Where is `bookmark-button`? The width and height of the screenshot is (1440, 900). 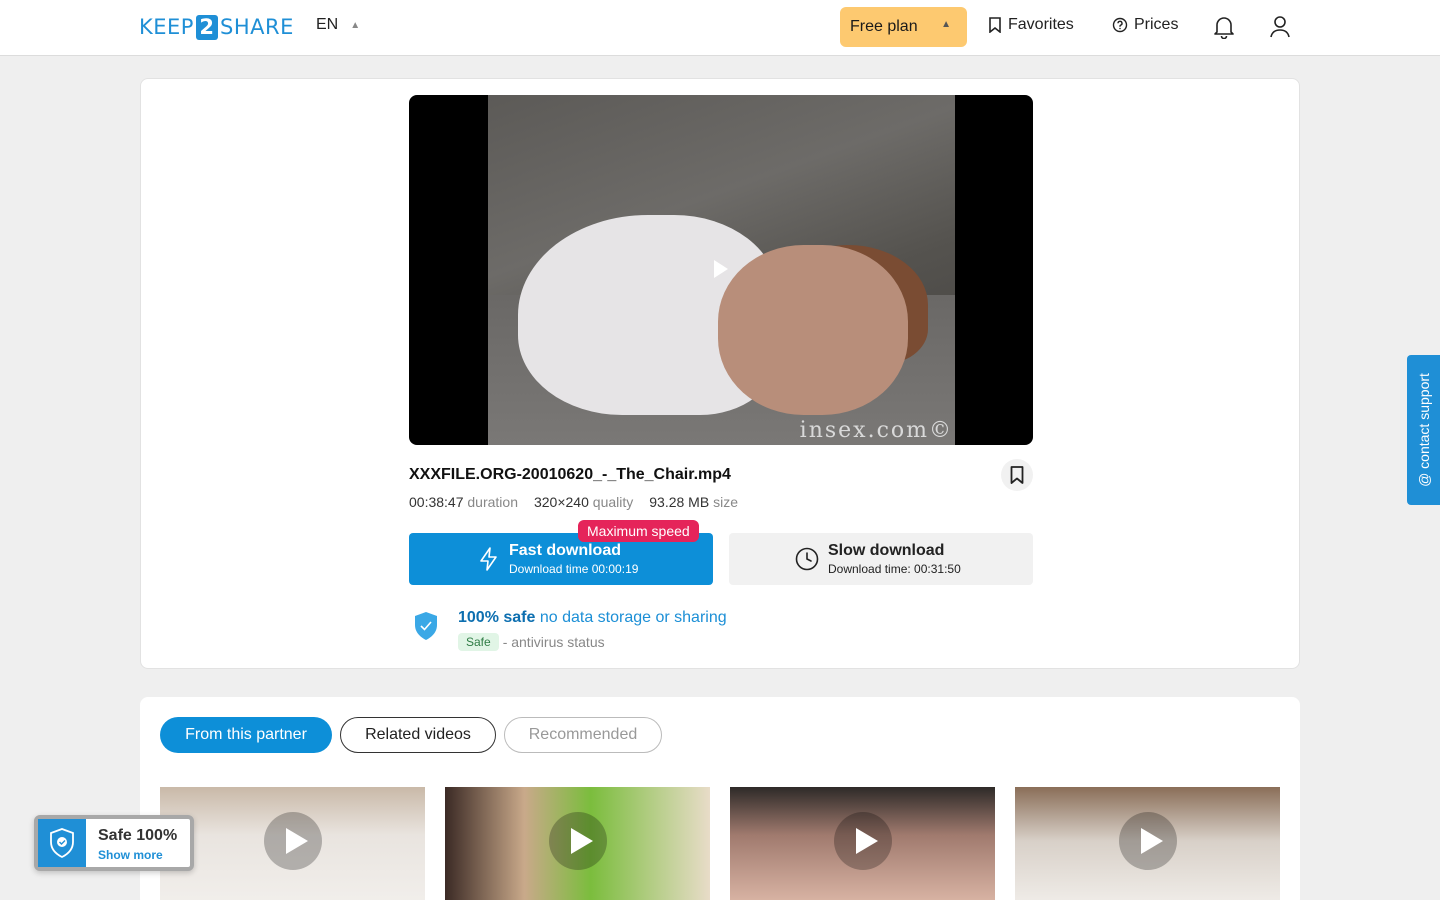
bookmark-button is located at coordinates (1017, 475).